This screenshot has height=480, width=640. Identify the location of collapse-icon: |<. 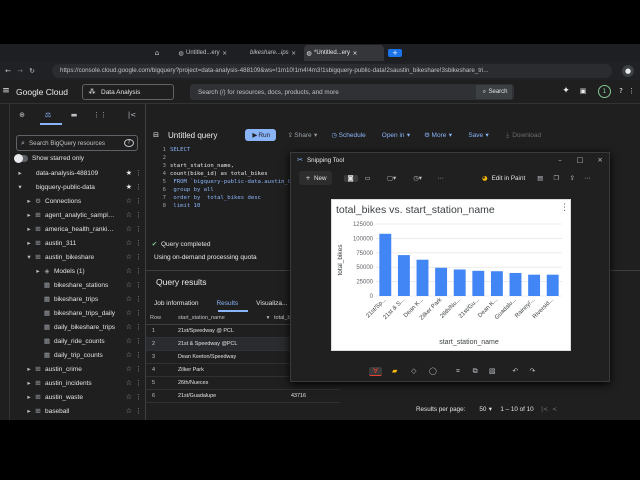
(132, 115).